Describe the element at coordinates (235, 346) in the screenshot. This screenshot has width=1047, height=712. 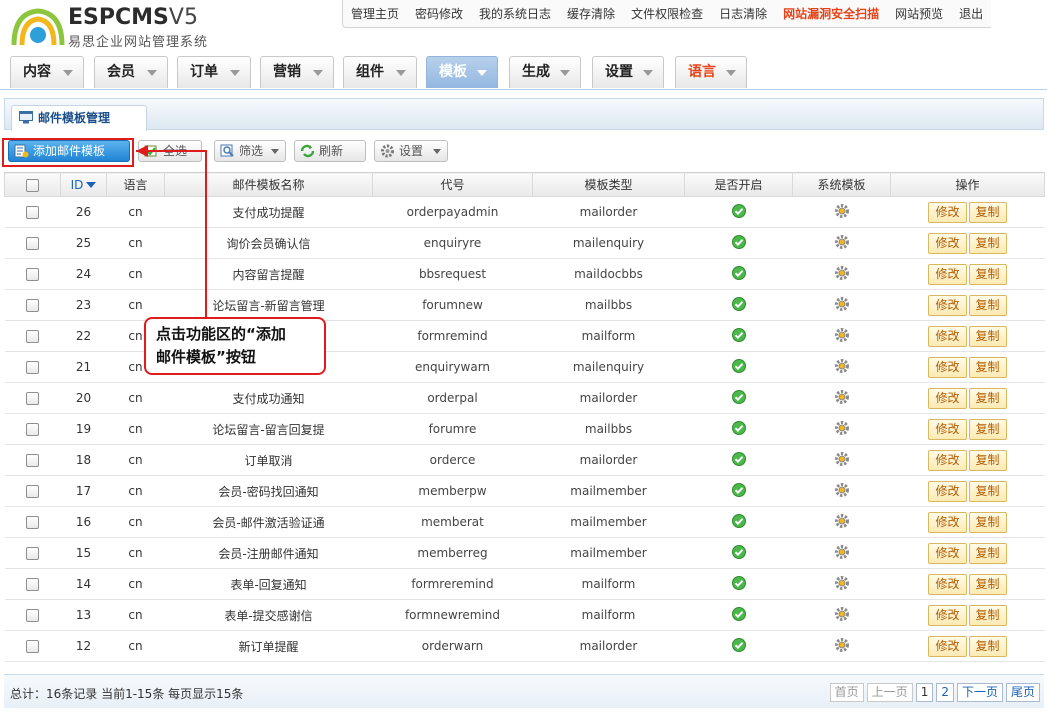
I see `annotation-callout: 点击功能区的“添加 邮件模板”按钮` at that location.